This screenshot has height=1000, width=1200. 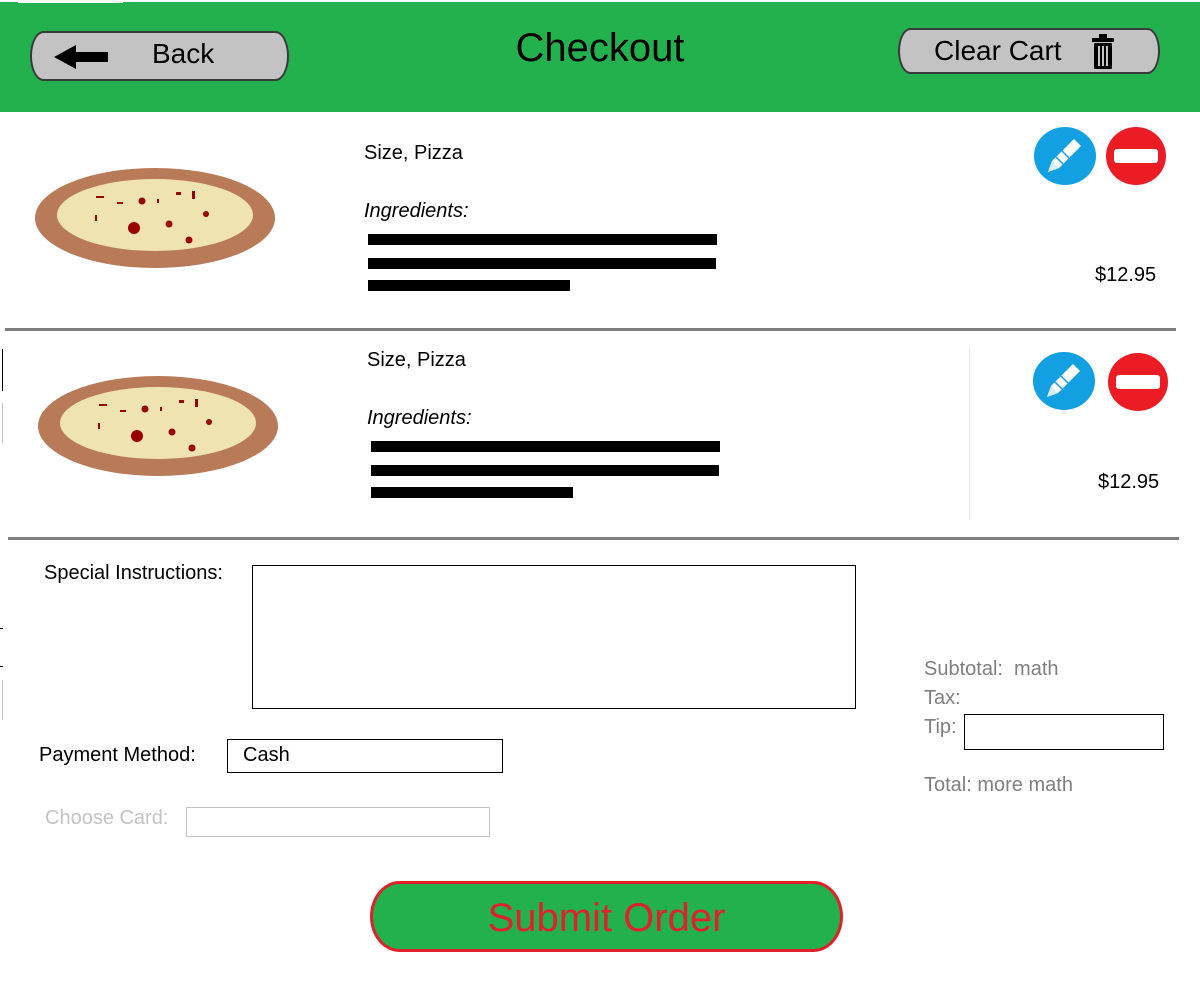 I want to click on clear-cart-label: Clear Cart, so click(x=998, y=50).